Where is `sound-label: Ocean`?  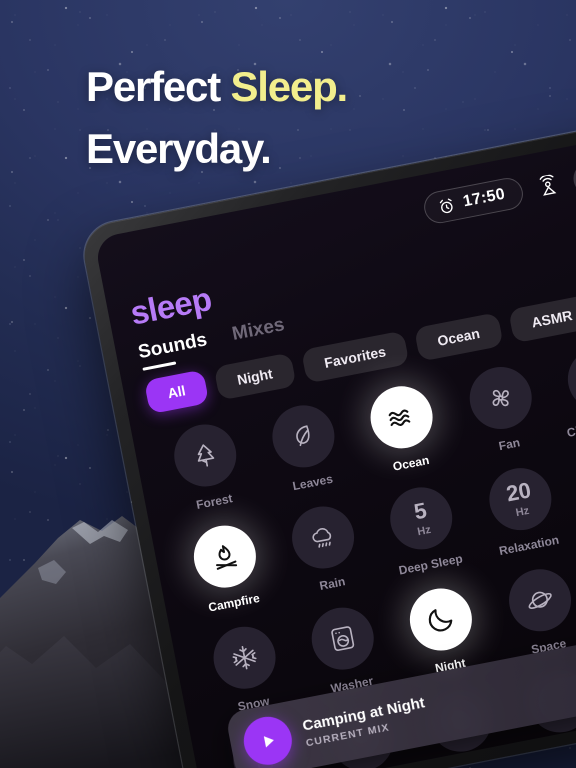 sound-label: Ocean is located at coordinates (411, 463).